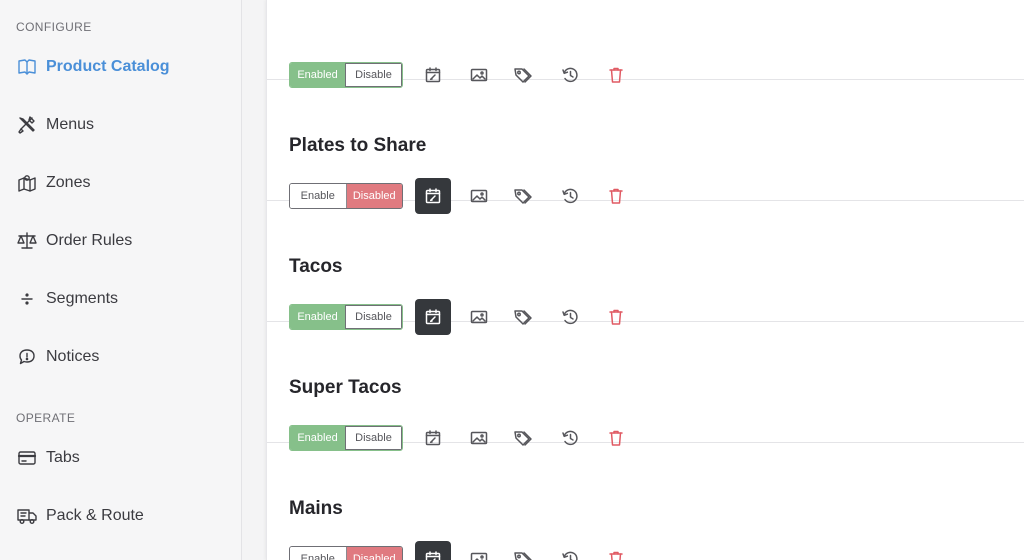  Describe the element at coordinates (358, 145) in the screenshot. I see `category-title: Plates to Share` at that location.